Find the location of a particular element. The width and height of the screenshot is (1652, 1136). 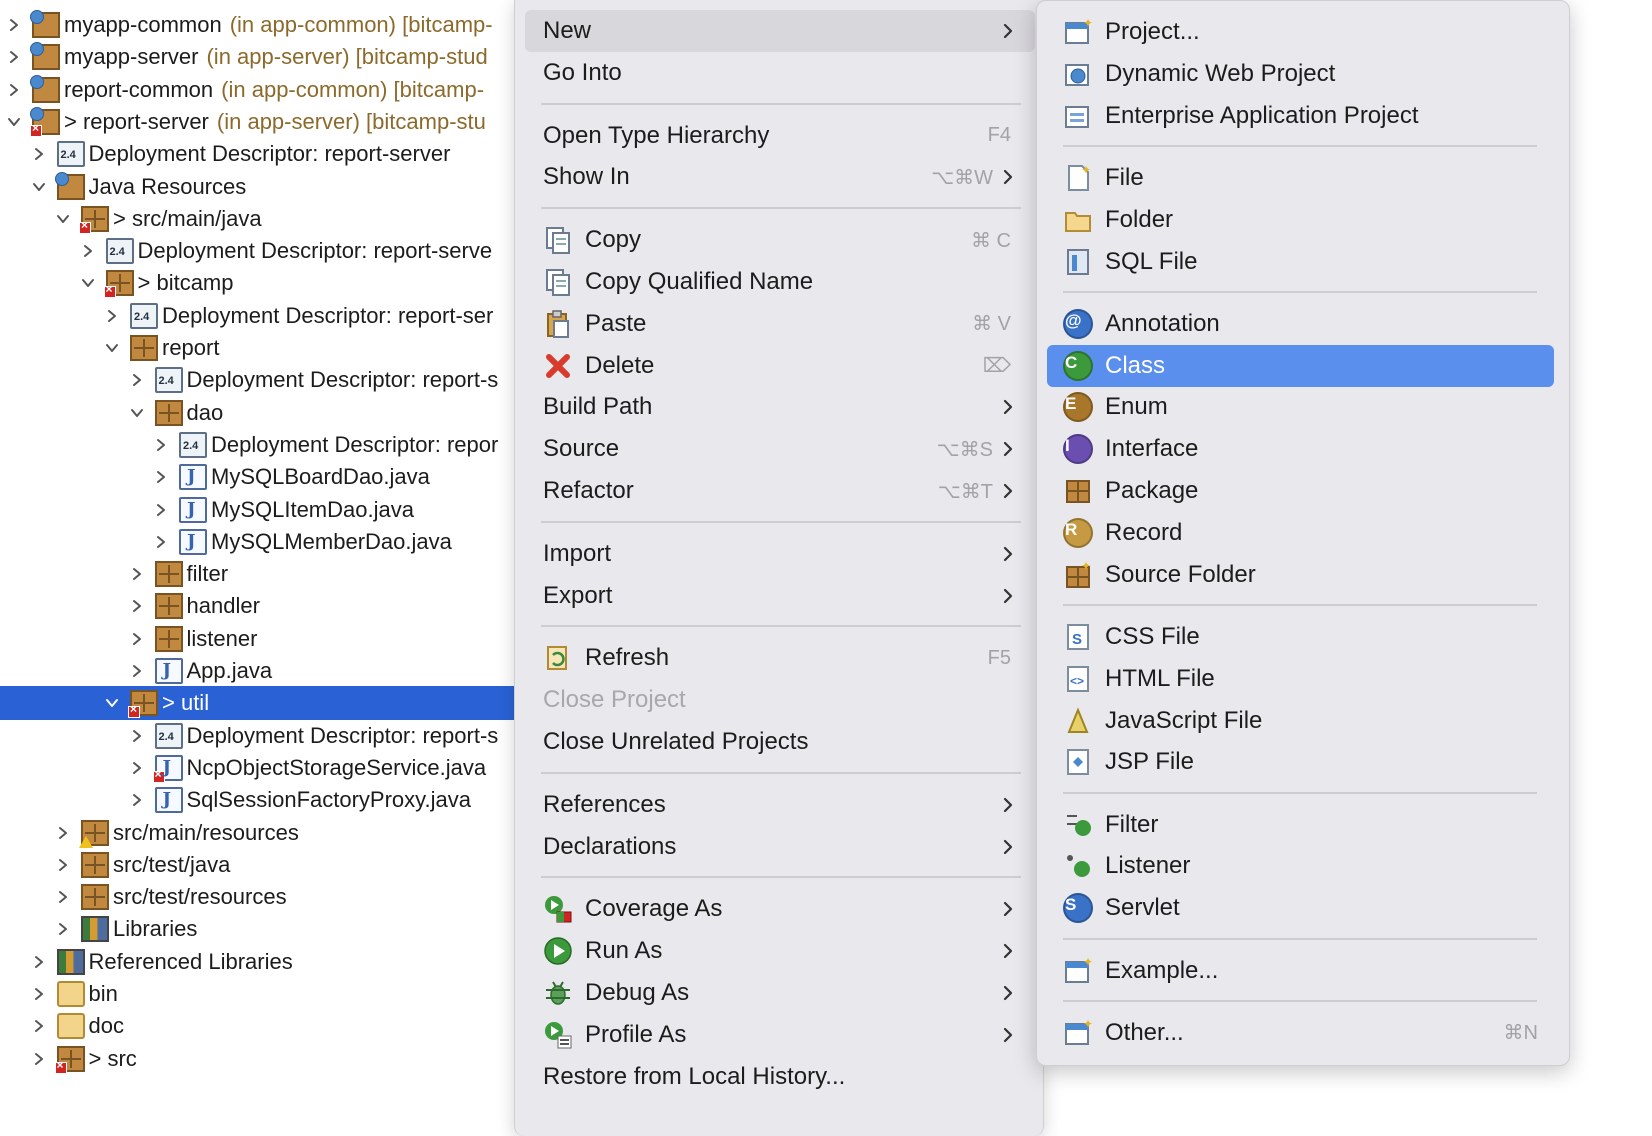

tree-row: report is located at coordinates (272, 348).